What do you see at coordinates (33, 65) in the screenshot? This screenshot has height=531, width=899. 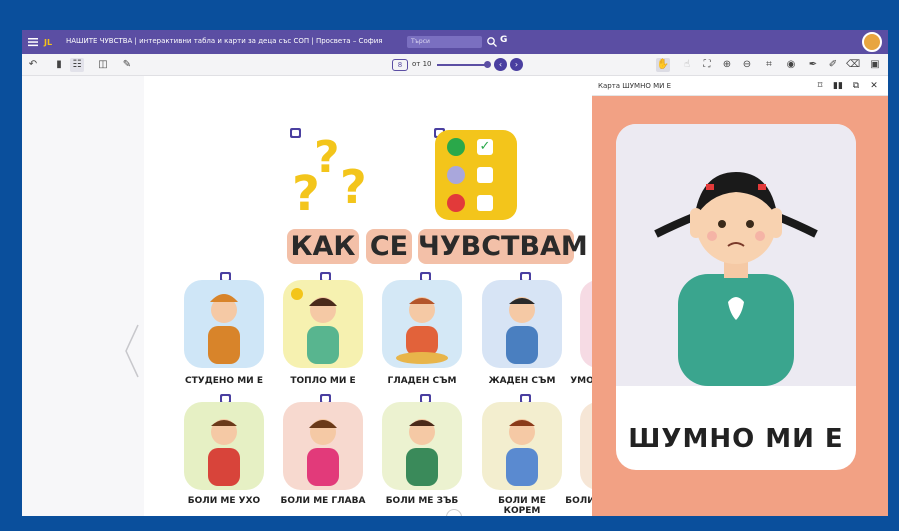 I see `undo-icon: ↶` at bounding box center [33, 65].